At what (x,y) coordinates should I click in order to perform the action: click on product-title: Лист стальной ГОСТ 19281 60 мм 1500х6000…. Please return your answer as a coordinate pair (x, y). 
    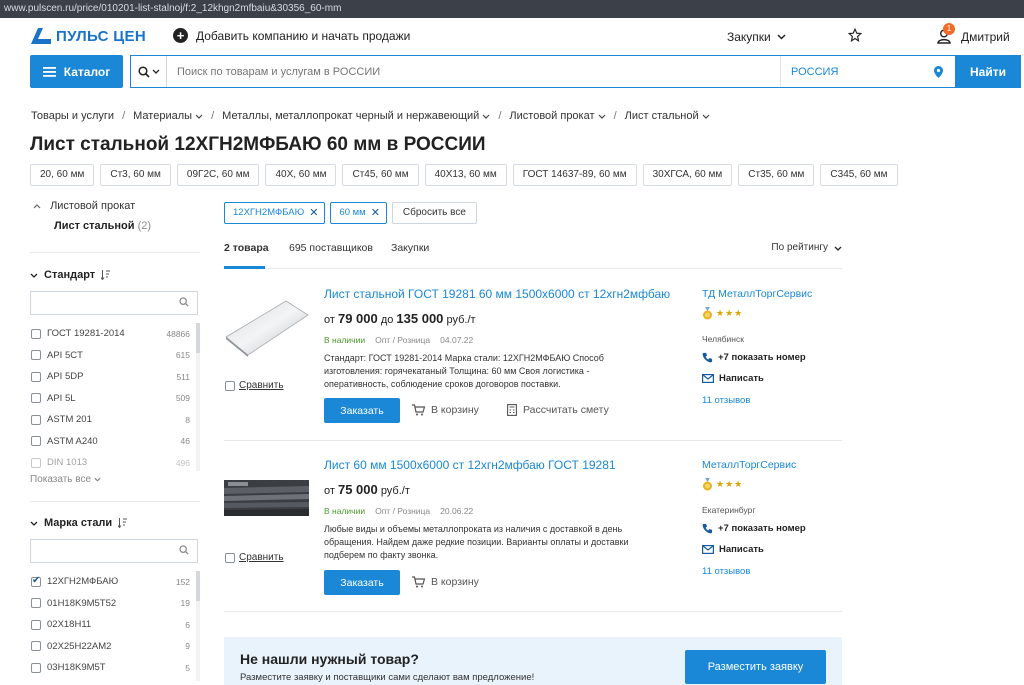
    Looking at the image, I should click on (497, 294).